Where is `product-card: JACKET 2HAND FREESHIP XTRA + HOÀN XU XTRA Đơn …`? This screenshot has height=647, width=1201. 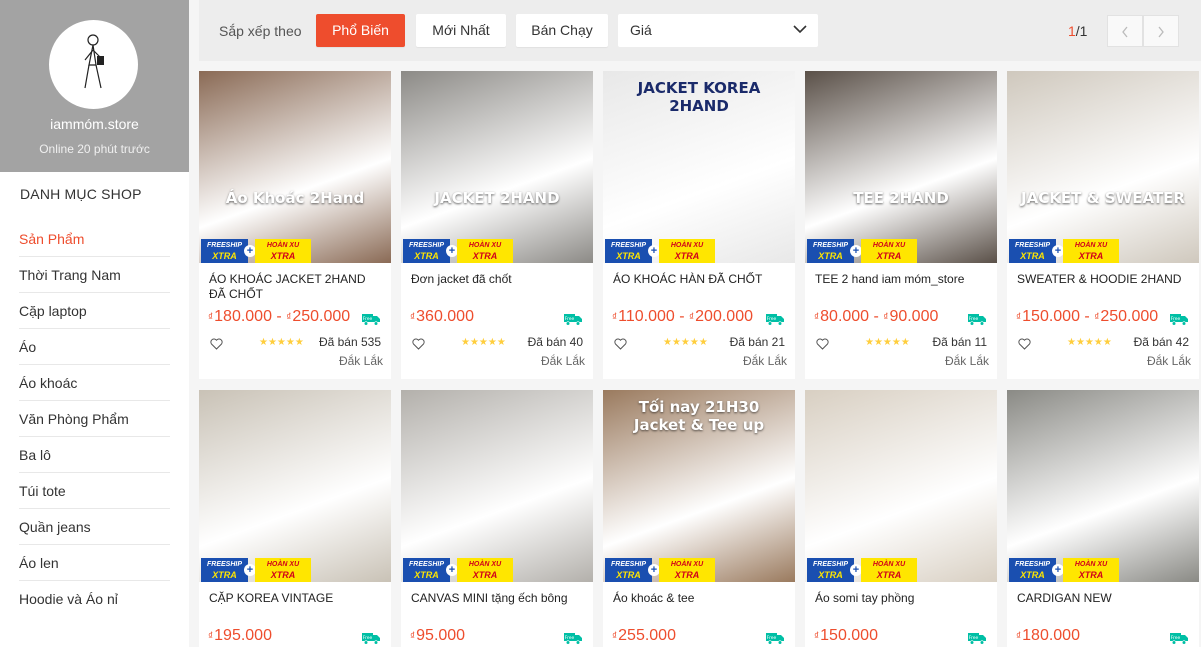 product-card: JACKET 2HAND FREESHIP XTRA + HOÀN XU XTRA Đơn … is located at coordinates (497, 225).